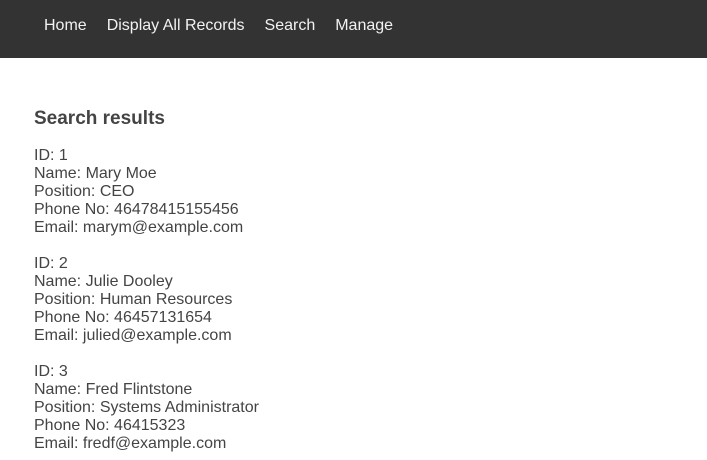  I want to click on record-id: ID: 1, so click(51, 155).